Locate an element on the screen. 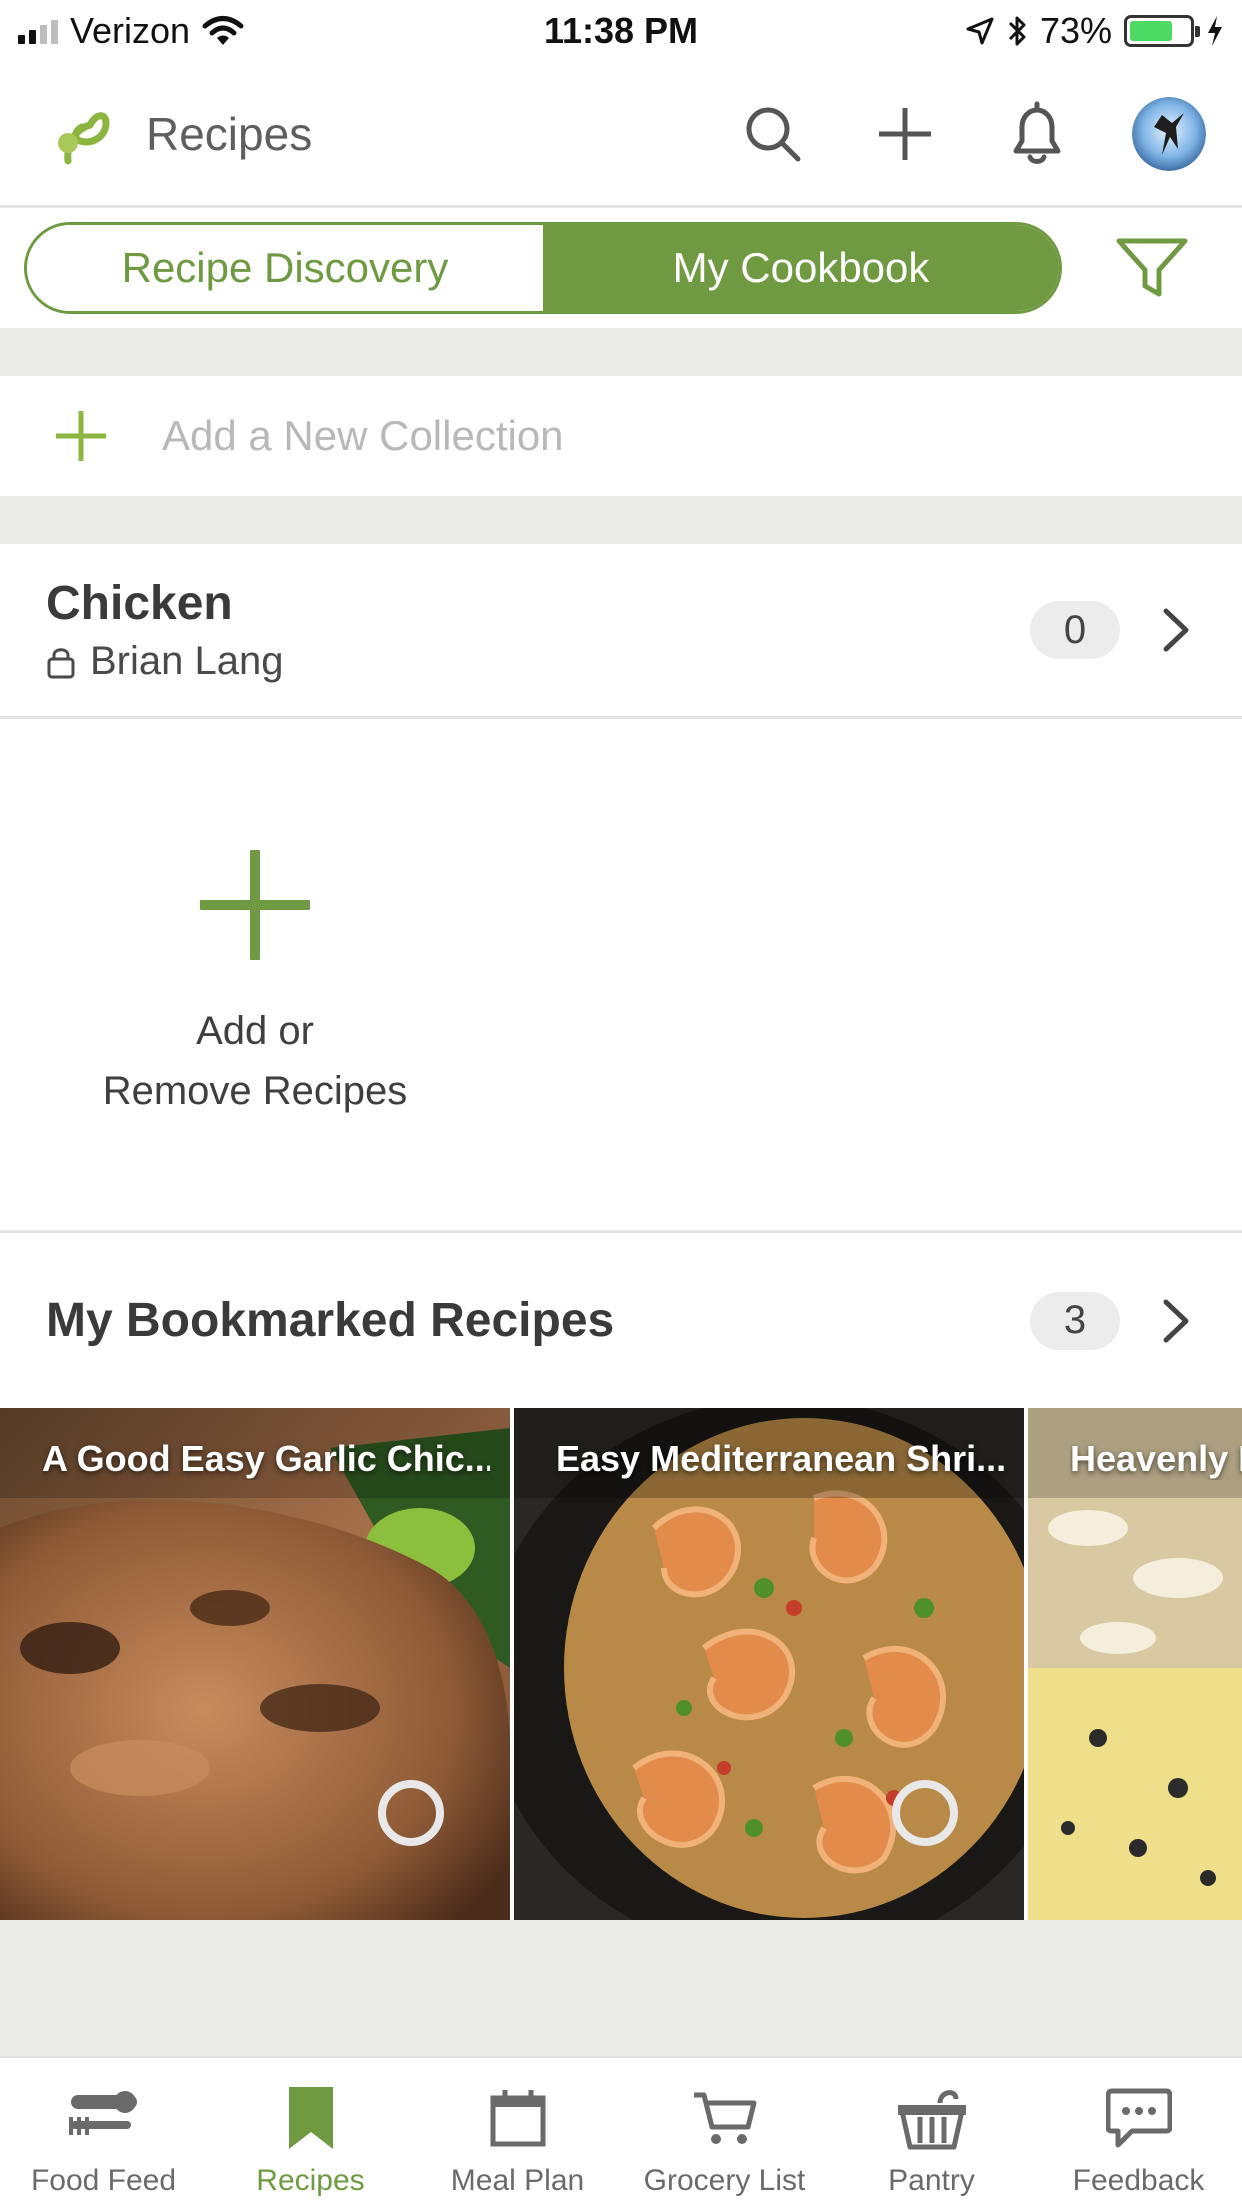  status-right: 73% is located at coordinates (1095, 31).